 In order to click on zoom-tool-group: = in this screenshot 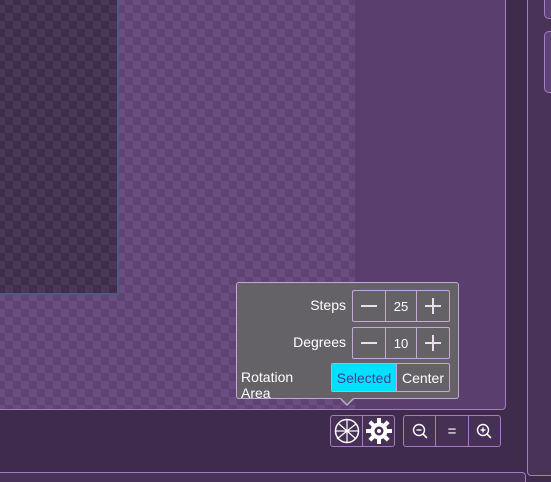, I will do `click(452, 431)`.